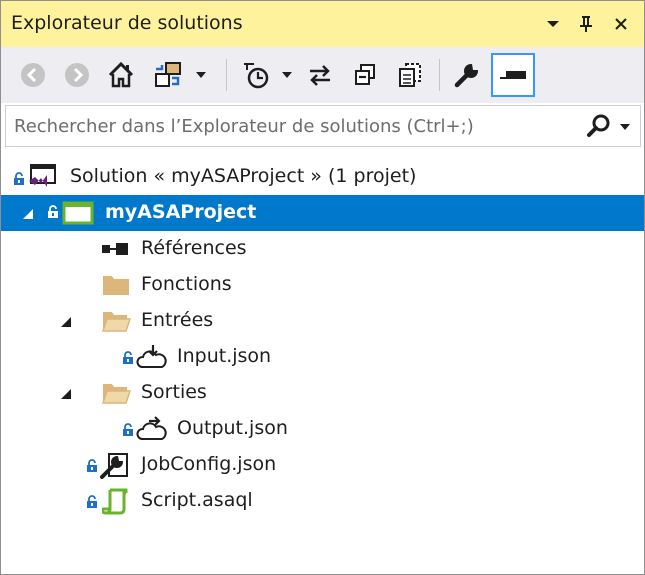  What do you see at coordinates (127, 23) in the screenshot?
I see `window-title: Explorateur de solutions` at bounding box center [127, 23].